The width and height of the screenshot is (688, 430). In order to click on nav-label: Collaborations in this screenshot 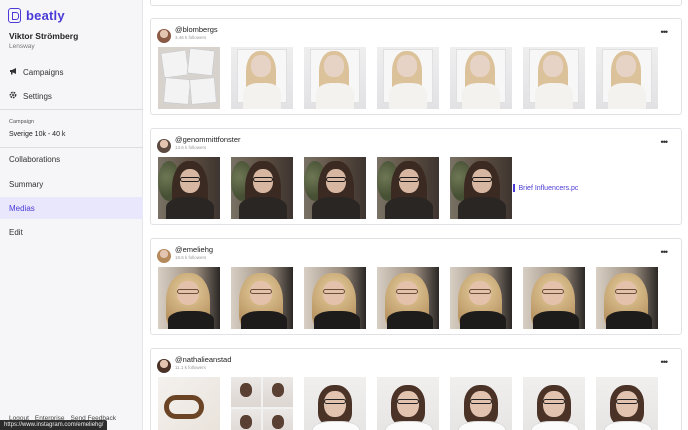, I will do `click(35, 159)`.